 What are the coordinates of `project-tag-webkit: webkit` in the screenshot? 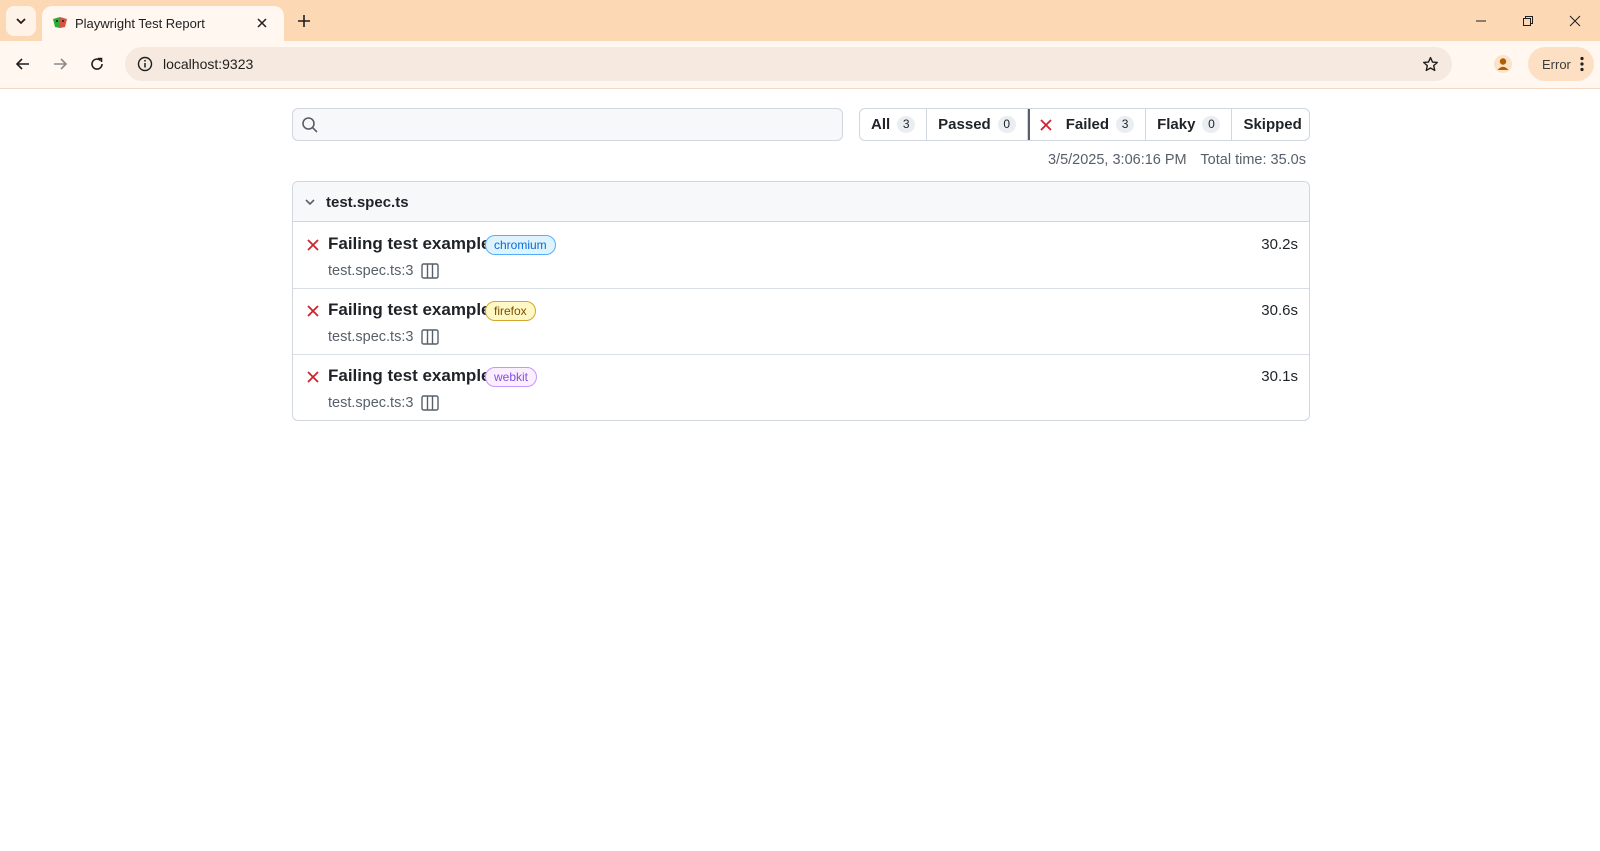 It's located at (511, 377).